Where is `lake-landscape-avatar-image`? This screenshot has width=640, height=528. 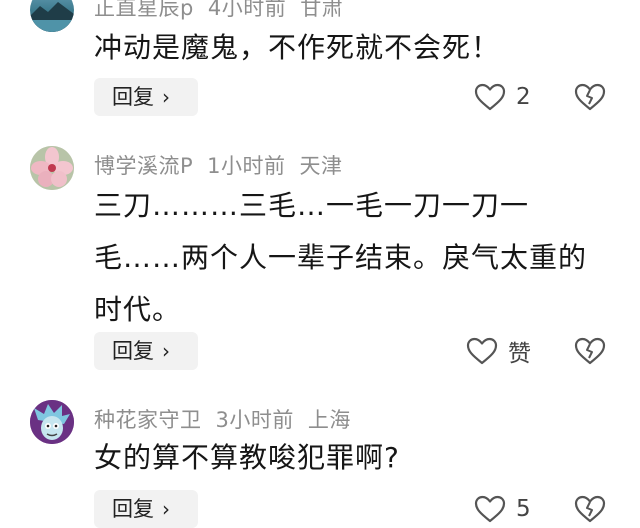
lake-landscape-avatar-image is located at coordinates (52, 17).